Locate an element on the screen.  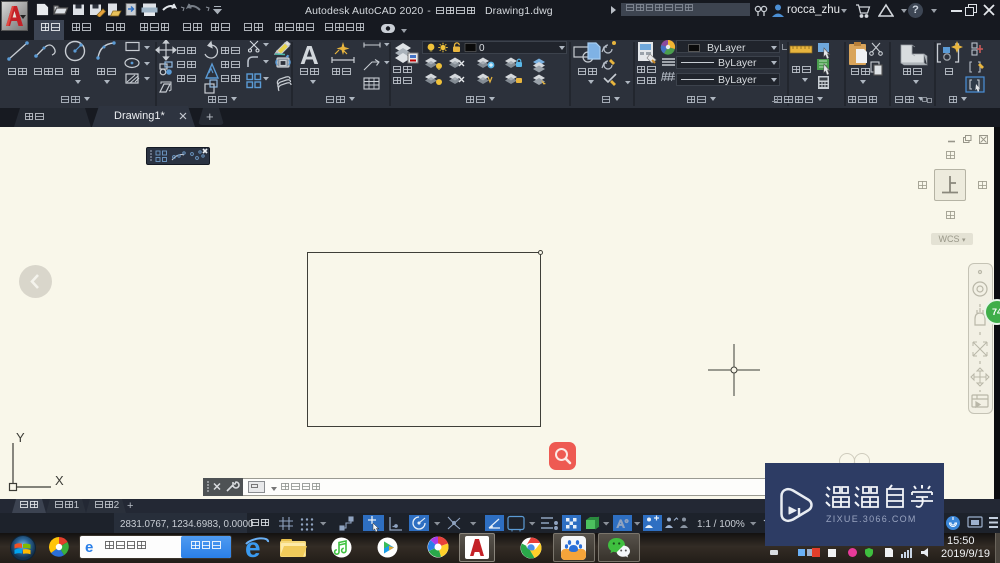
svg-text: Y is located at coordinates (20, 438).